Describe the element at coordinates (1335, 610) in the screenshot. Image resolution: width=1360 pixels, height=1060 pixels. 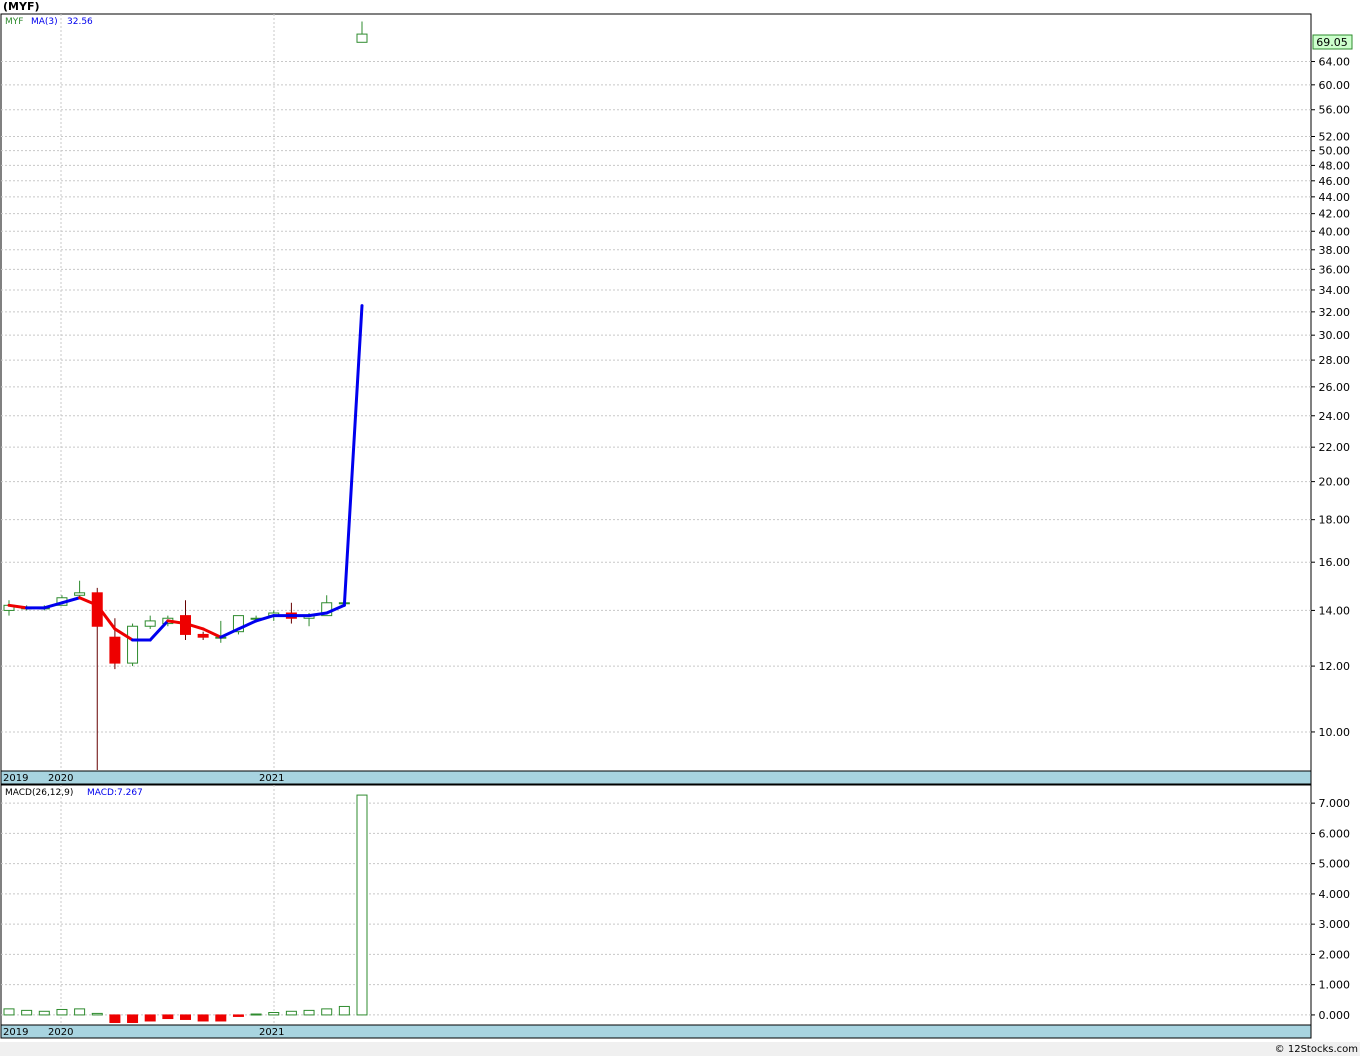
I see `price-tick-label: 14.00` at that location.